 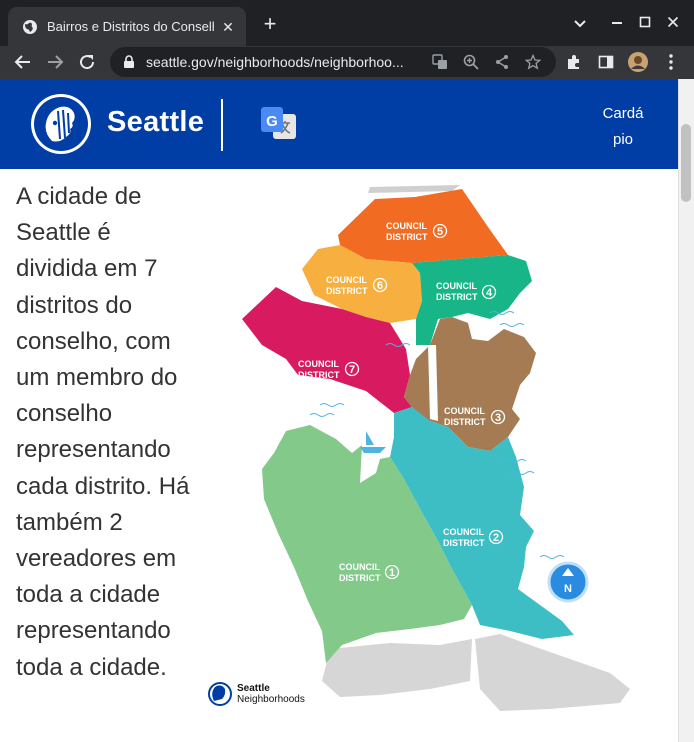 I want to click on translate-icon, so click(x=440, y=62).